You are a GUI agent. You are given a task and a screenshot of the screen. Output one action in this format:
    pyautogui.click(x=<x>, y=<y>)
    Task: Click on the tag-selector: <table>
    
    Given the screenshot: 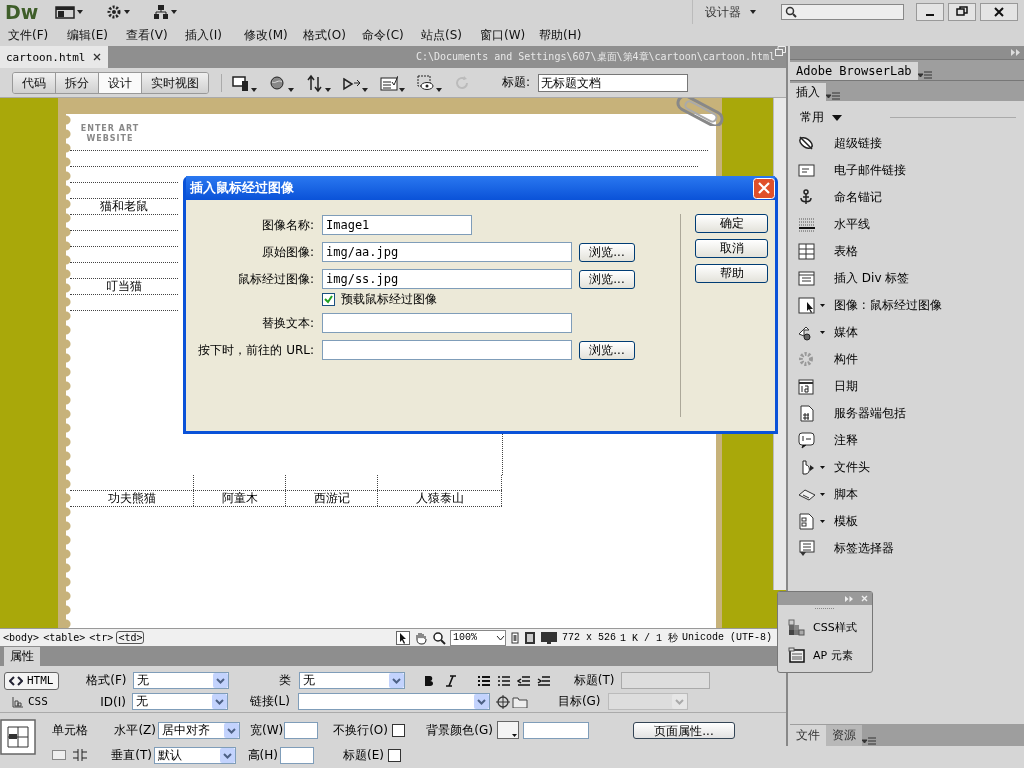 What is the action you would take?
    pyautogui.click(x=64, y=637)
    